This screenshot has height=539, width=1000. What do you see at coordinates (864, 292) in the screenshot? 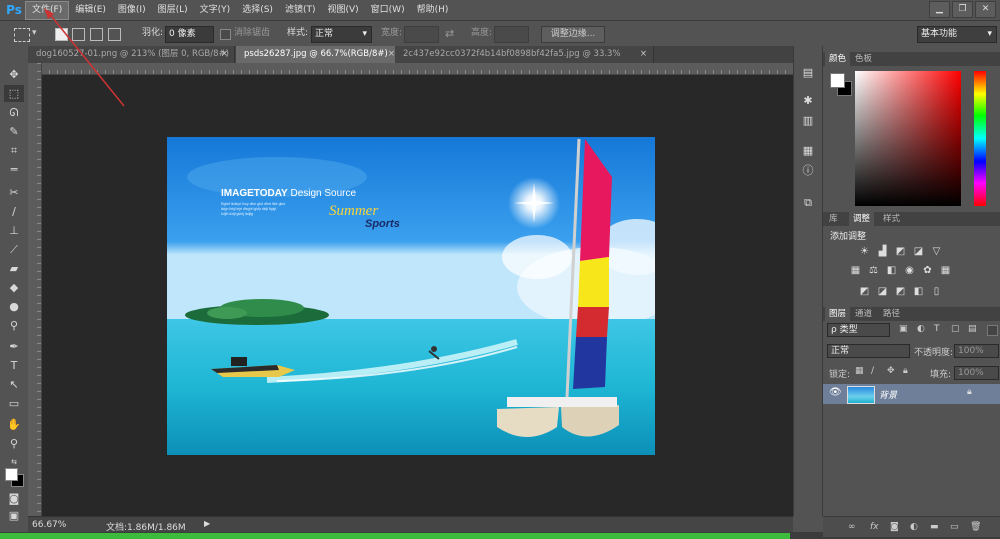
I see `invert-icon: ◩` at bounding box center [864, 292].